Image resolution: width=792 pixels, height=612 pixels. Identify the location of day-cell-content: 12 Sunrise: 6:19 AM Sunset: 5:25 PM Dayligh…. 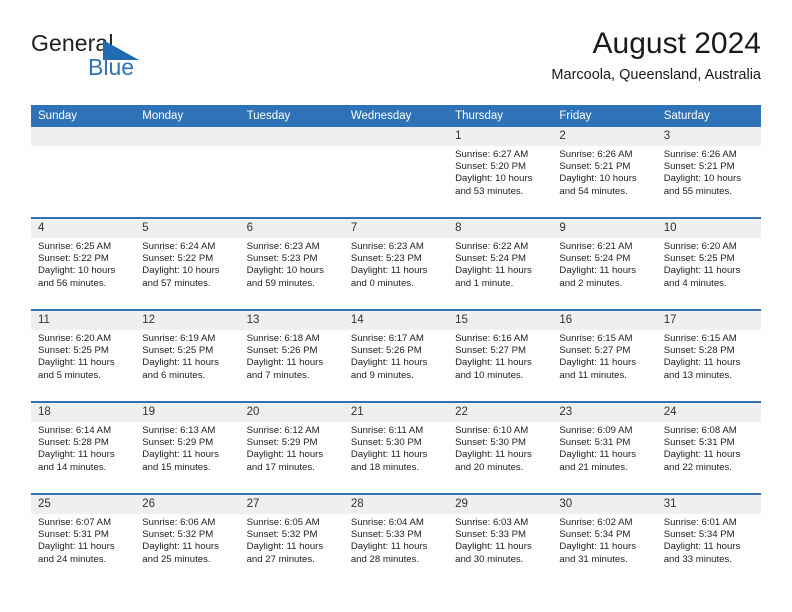
(187, 356).